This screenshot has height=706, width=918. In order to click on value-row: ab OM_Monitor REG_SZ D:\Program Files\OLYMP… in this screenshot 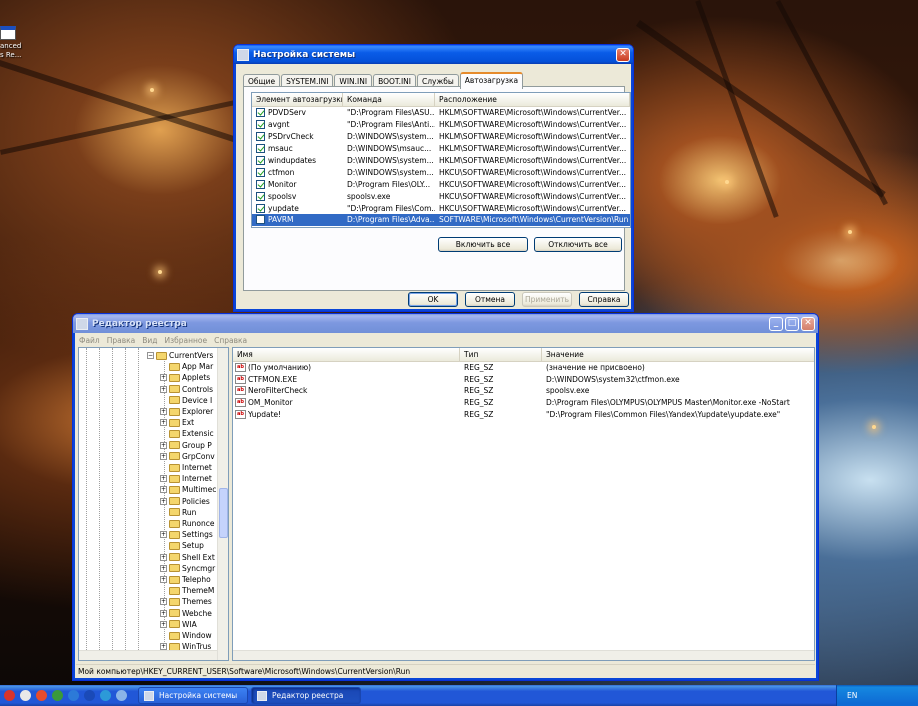, I will do `click(523, 403)`.